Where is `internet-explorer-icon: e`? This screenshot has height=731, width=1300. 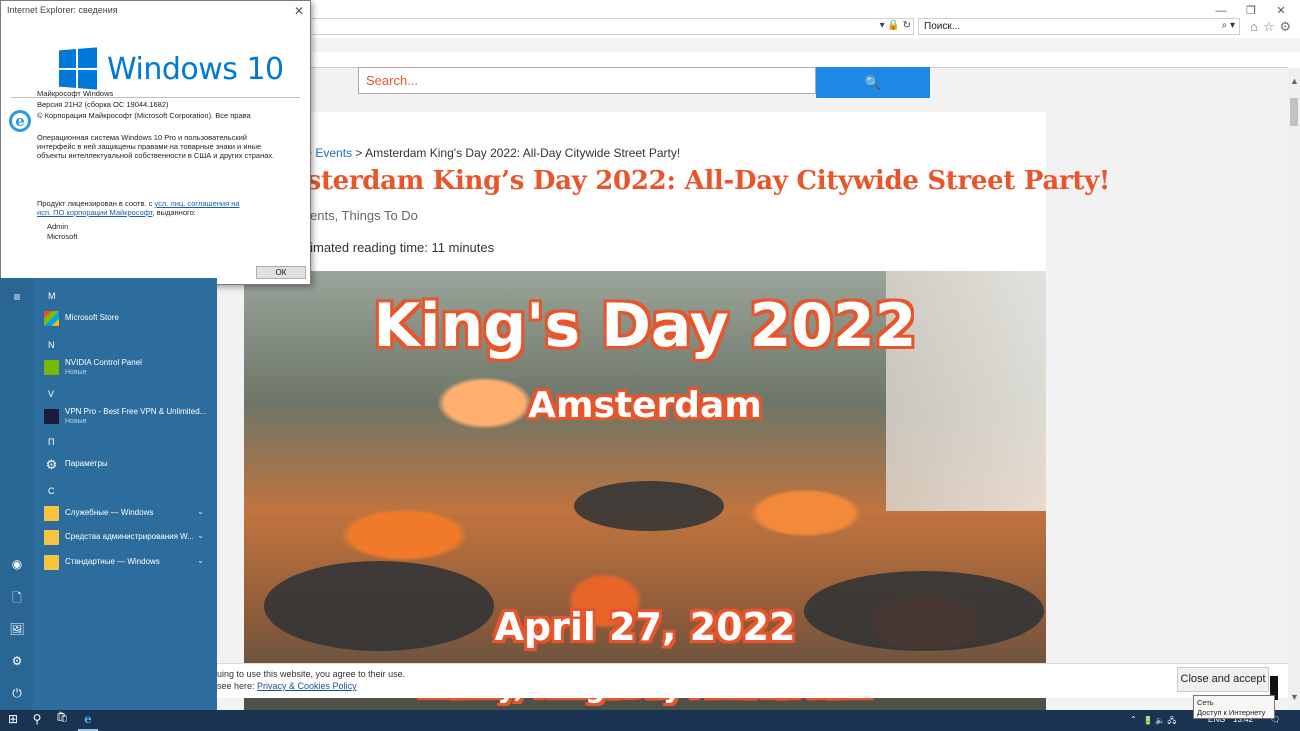
internet-explorer-icon: e is located at coordinates (88, 721).